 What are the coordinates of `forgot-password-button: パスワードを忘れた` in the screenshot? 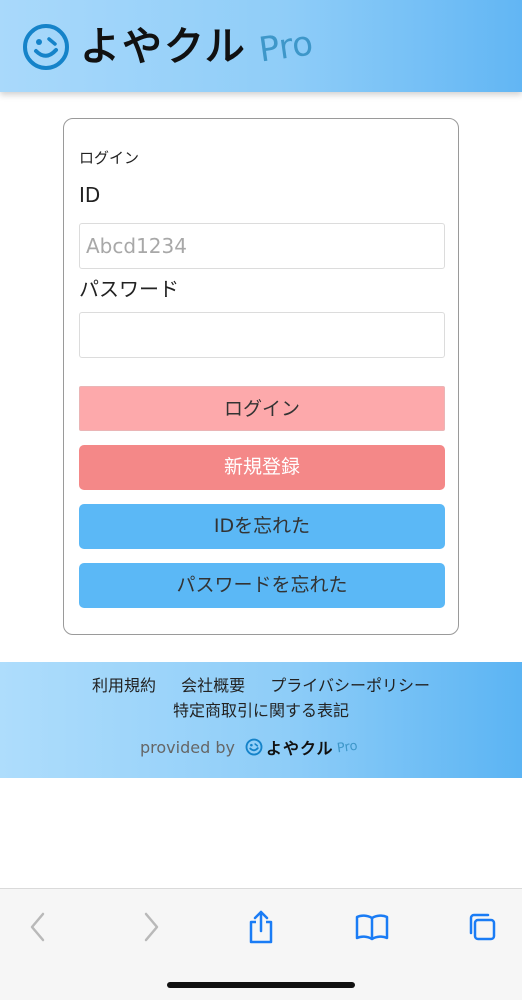 It's located at (262, 585).